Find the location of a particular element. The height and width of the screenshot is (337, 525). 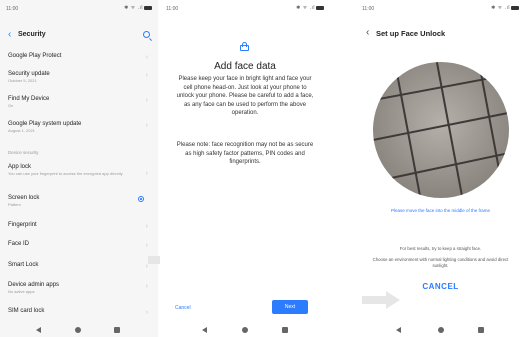

settings-item-smart-lock: Smart Lock › is located at coordinates (79, 266).